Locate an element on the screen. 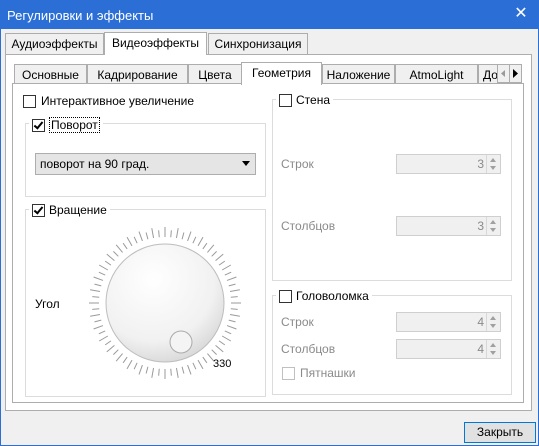 The width and height of the screenshot is (539, 446). puzzle-group-title: Головоломка is located at coordinates (324, 296).